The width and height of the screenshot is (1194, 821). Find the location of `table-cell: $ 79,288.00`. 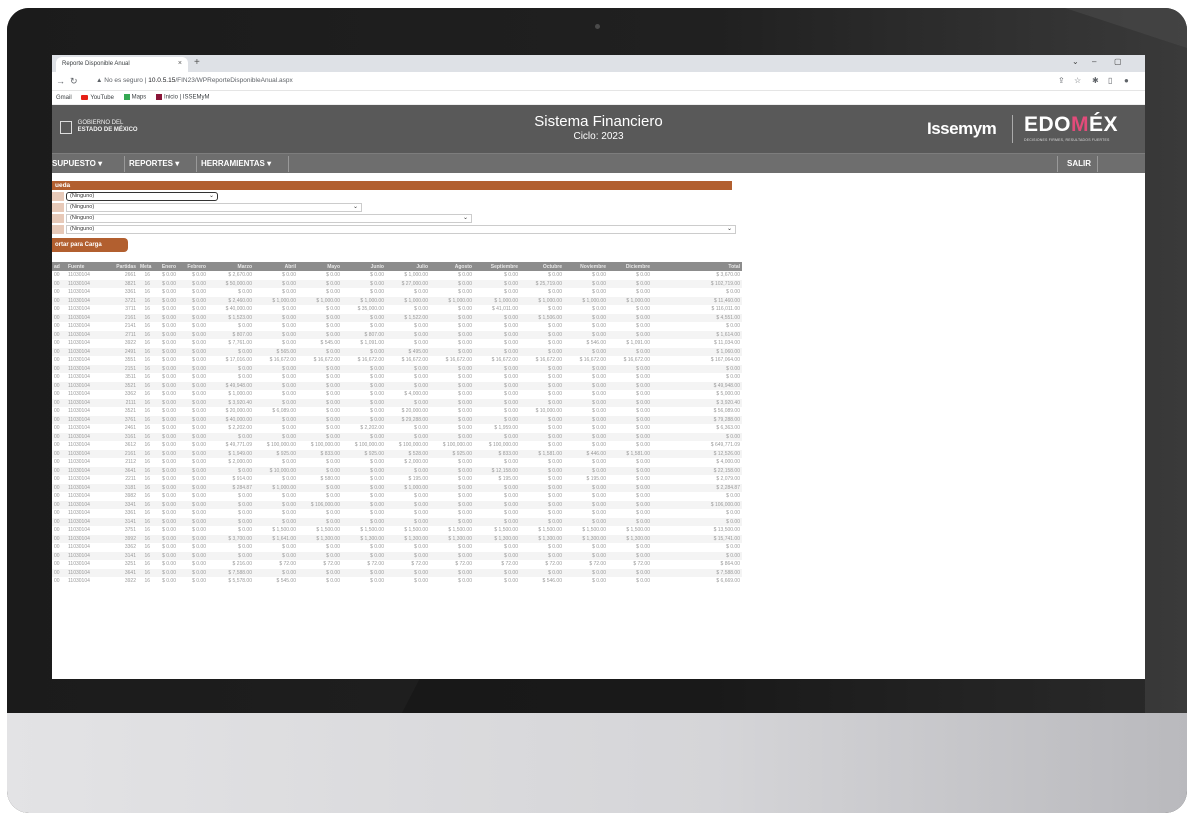

table-cell: $ 79,288.00 is located at coordinates (697, 419).